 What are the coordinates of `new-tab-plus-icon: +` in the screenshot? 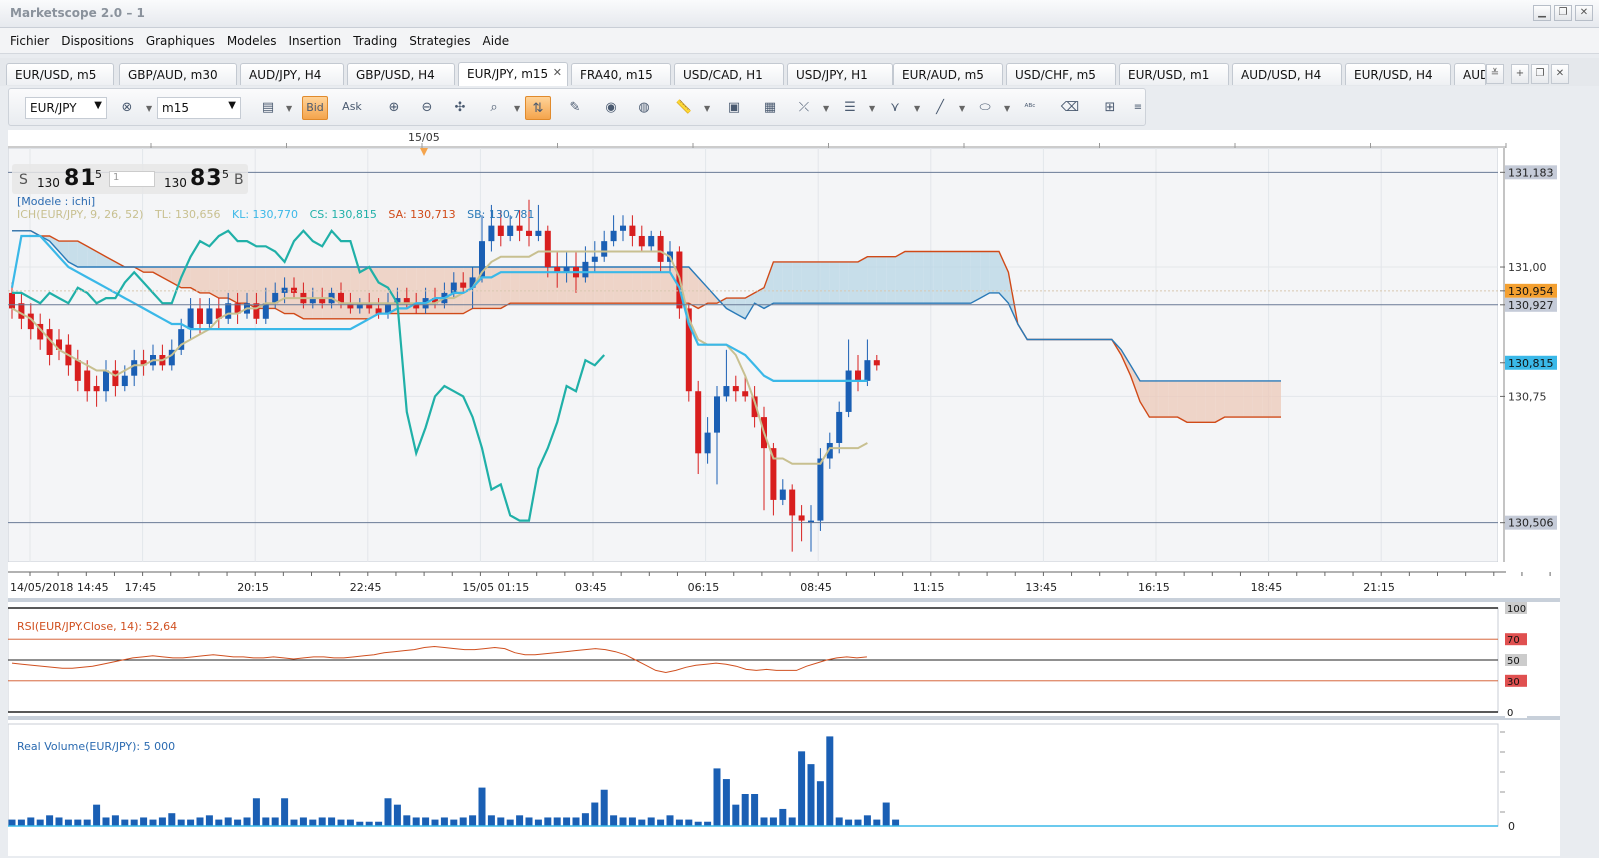 It's located at (1520, 74).